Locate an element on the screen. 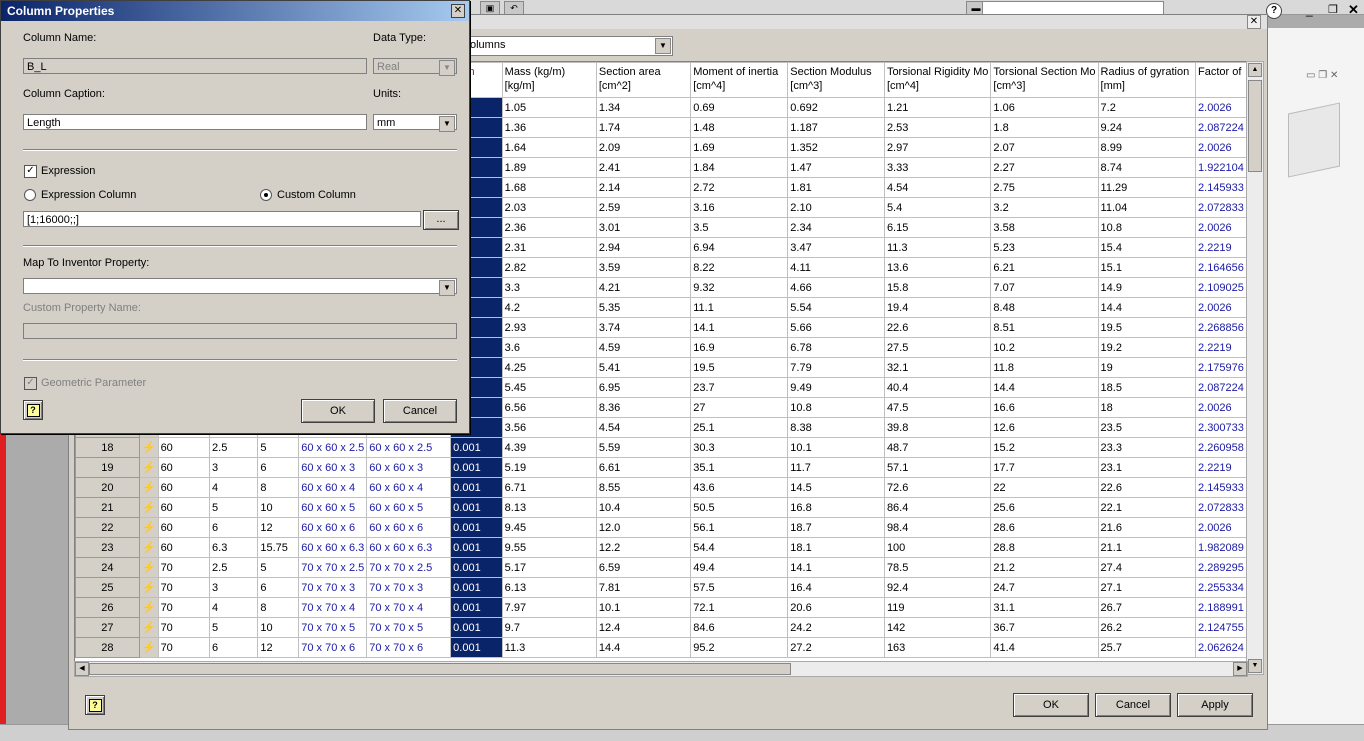 This screenshot has width=1364, height=741. table-cell: 3.33 is located at coordinates (937, 167).